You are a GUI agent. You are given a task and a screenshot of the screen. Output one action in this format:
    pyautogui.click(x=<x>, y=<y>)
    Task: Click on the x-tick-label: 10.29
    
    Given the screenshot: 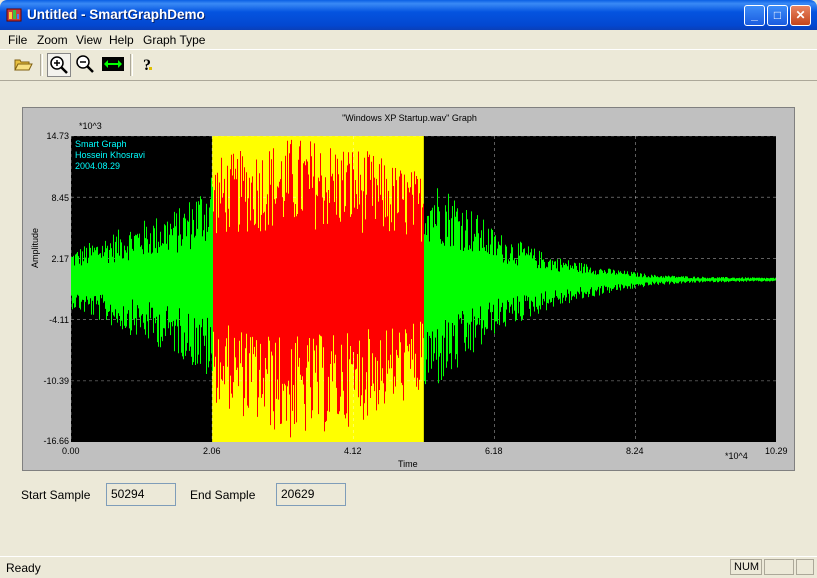 What is the action you would take?
    pyautogui.click(x=776, y=451)
    